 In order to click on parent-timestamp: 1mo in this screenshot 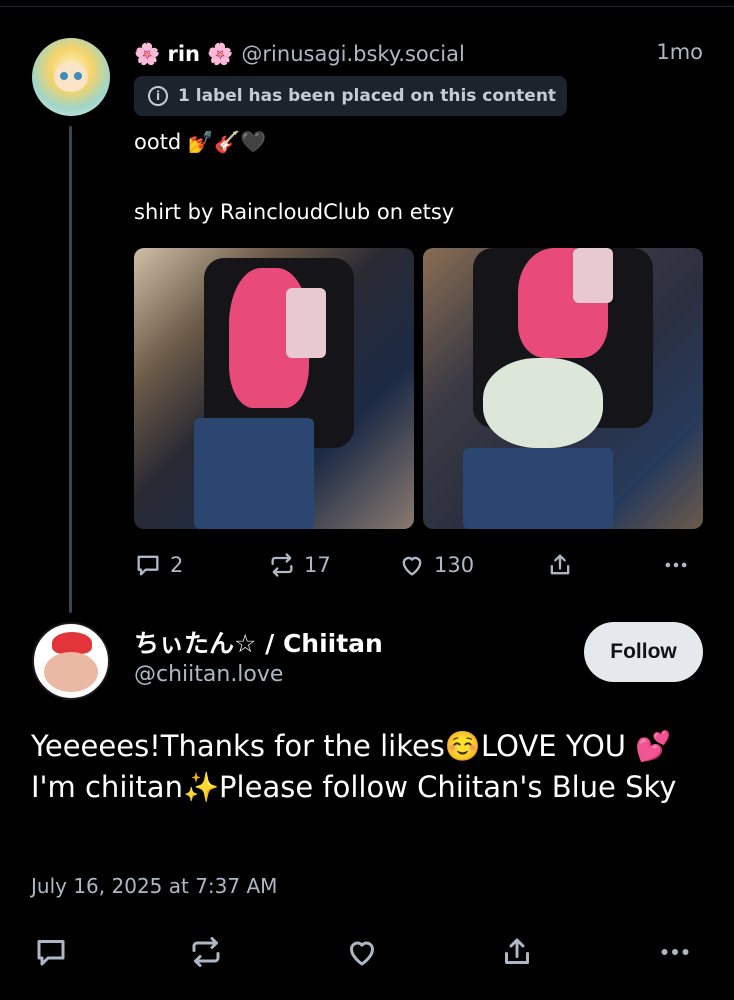, I will do `click(679, 52)`.